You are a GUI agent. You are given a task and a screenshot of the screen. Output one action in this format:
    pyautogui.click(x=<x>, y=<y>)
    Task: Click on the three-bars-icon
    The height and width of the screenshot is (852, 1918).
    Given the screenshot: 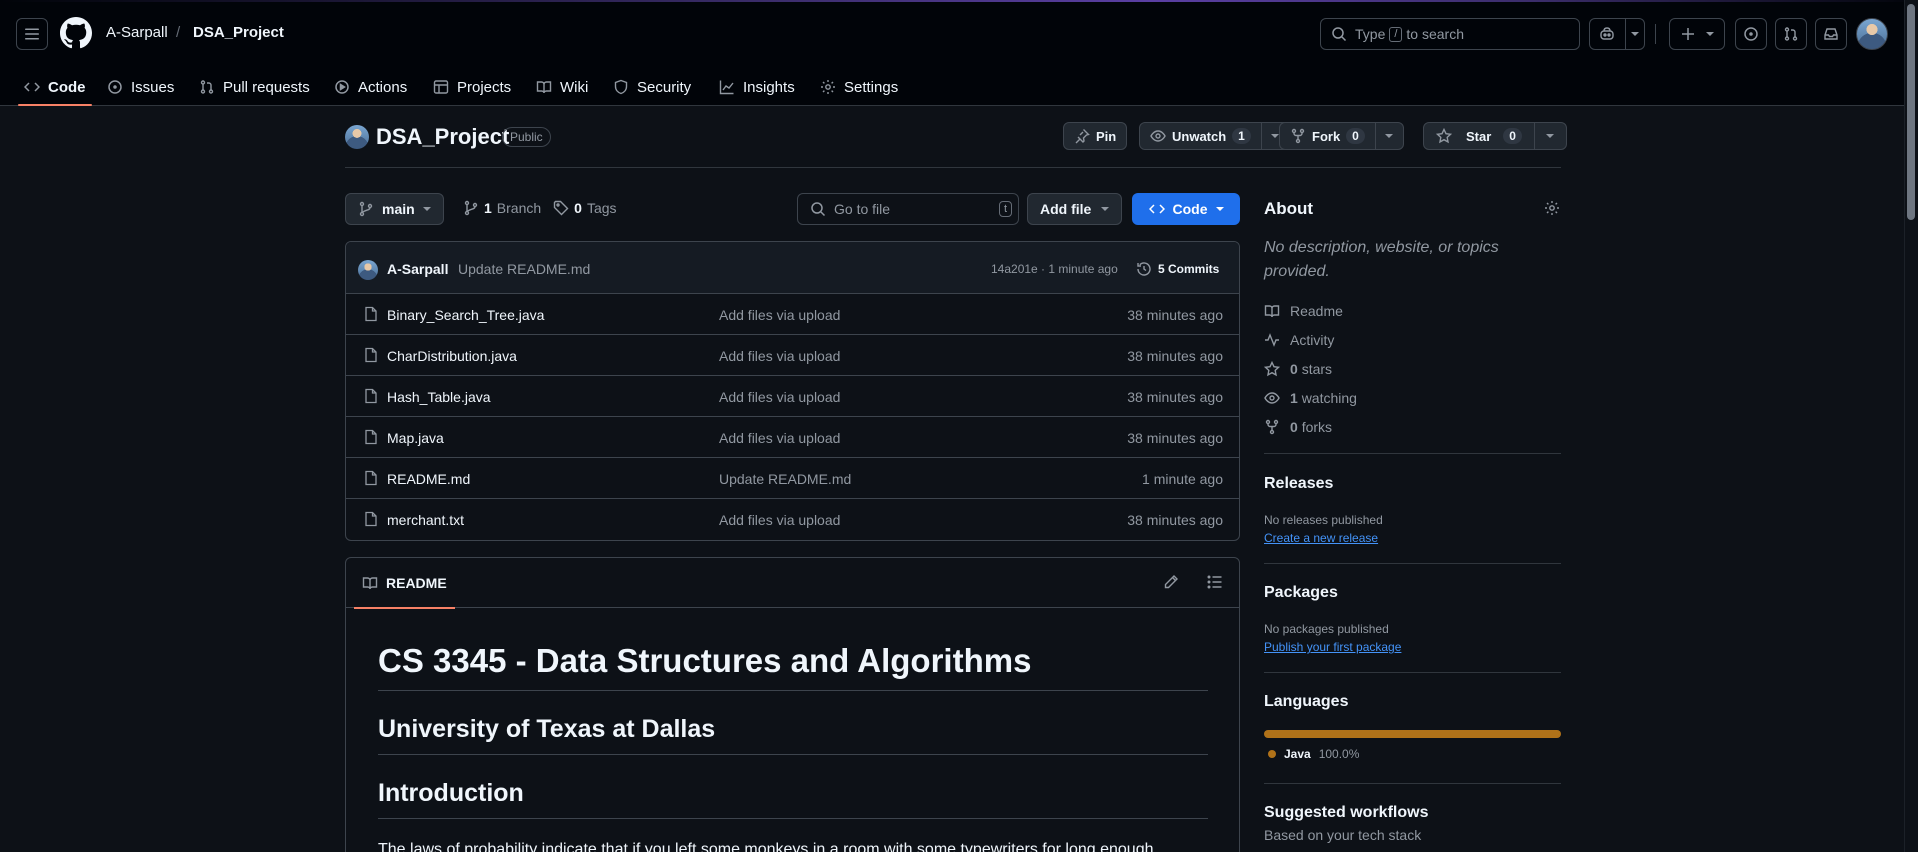 What is the action you would take?
    pyautogui.click(x=32, y=34)
    